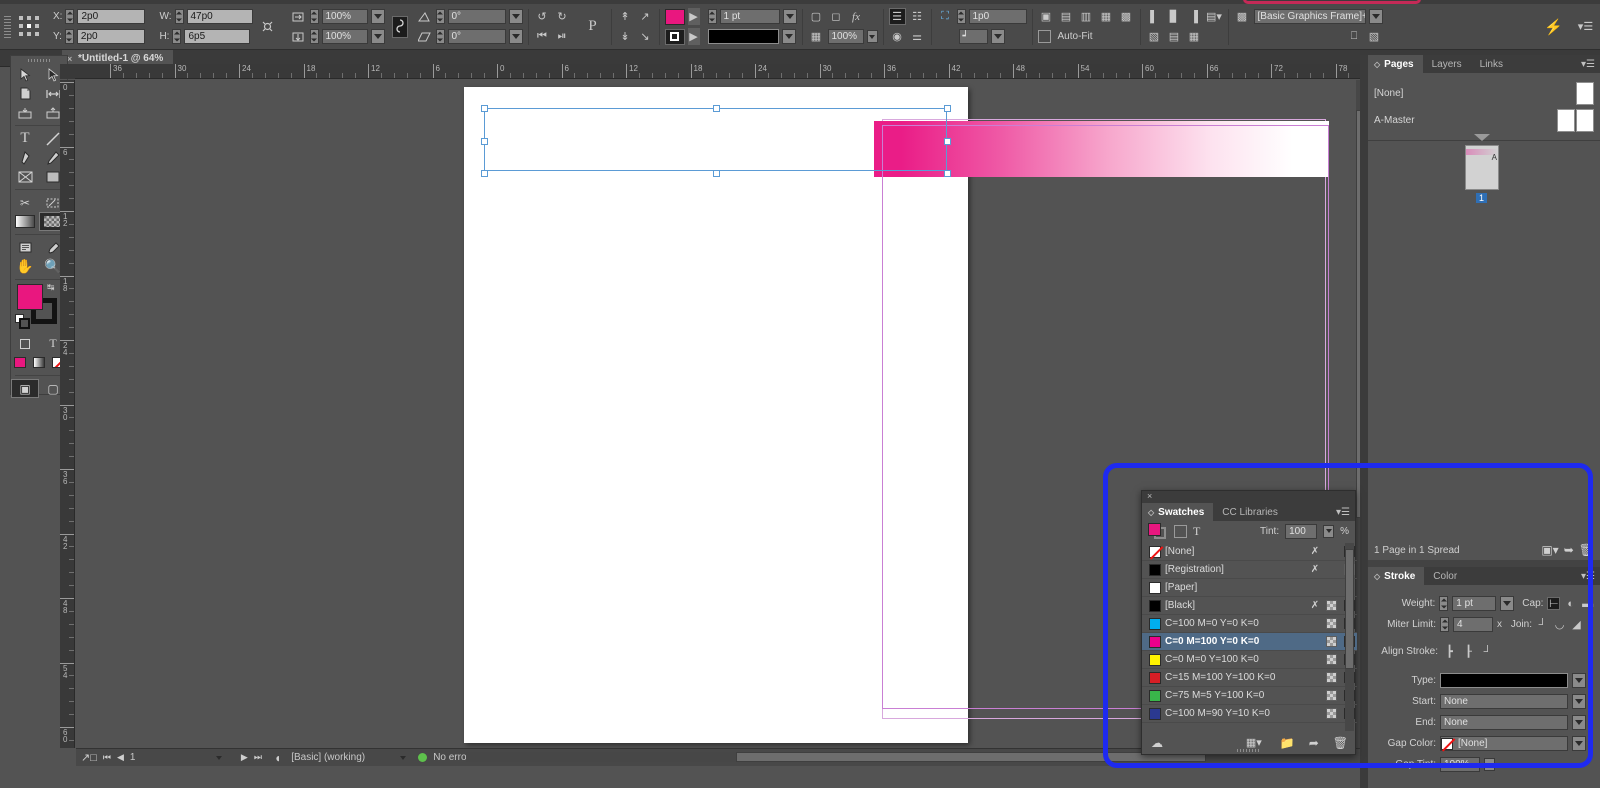 The image size is (1600, 788). What do you see at coordinates (961, 16) in the screenshot?
I see `inset-stepper` at bounding box center [961, 16].